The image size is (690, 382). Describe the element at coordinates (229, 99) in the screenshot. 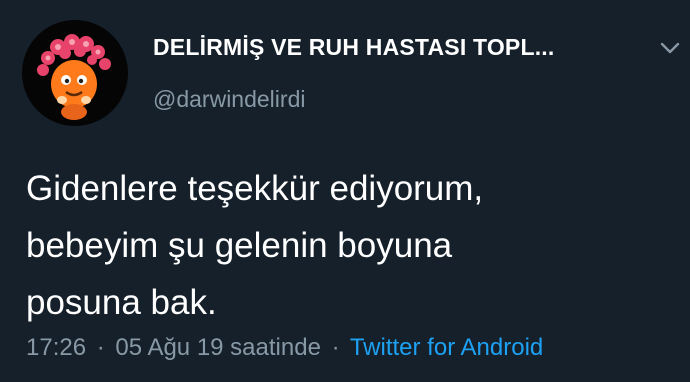

I see `user-handle: @darwindelirdi` at that location.